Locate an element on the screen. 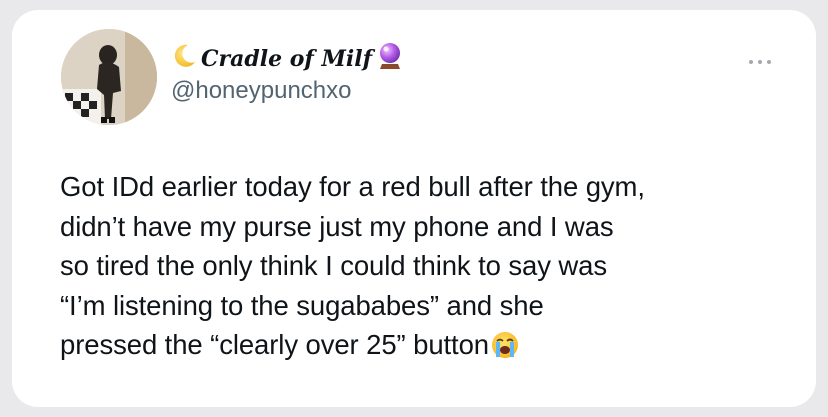 The height and width of the screenshot is (417, 828). more-options-icon is located at coordinates (760, 62).